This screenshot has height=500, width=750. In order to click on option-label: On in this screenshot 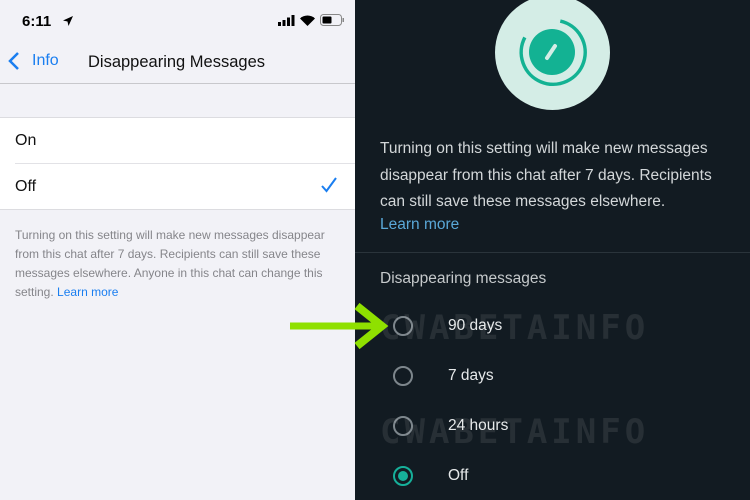, I will do `click(26, 140)`.